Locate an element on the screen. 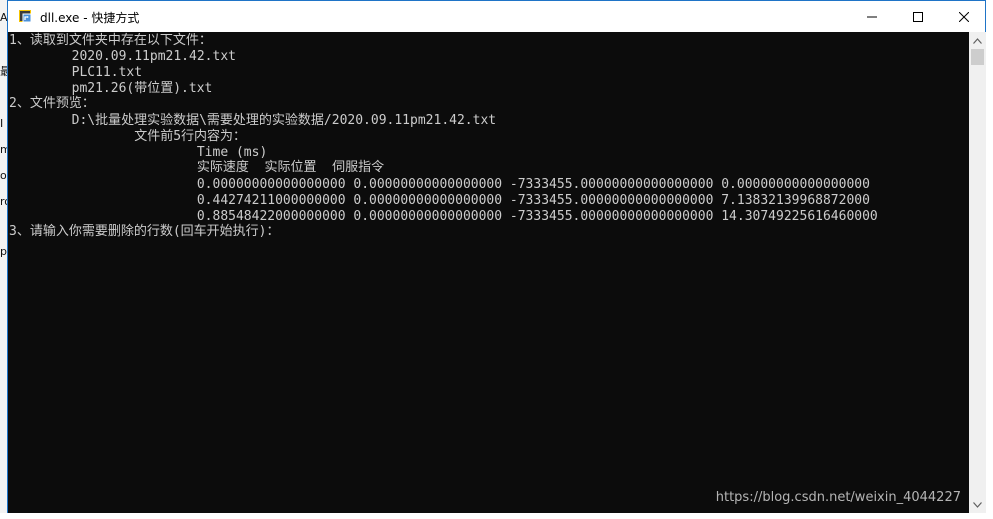 The height and width of the screenshot is (519, 993). watermark-text: https://blog.csdn.net/weixin_4044227 is located at coordinates (838, 497).